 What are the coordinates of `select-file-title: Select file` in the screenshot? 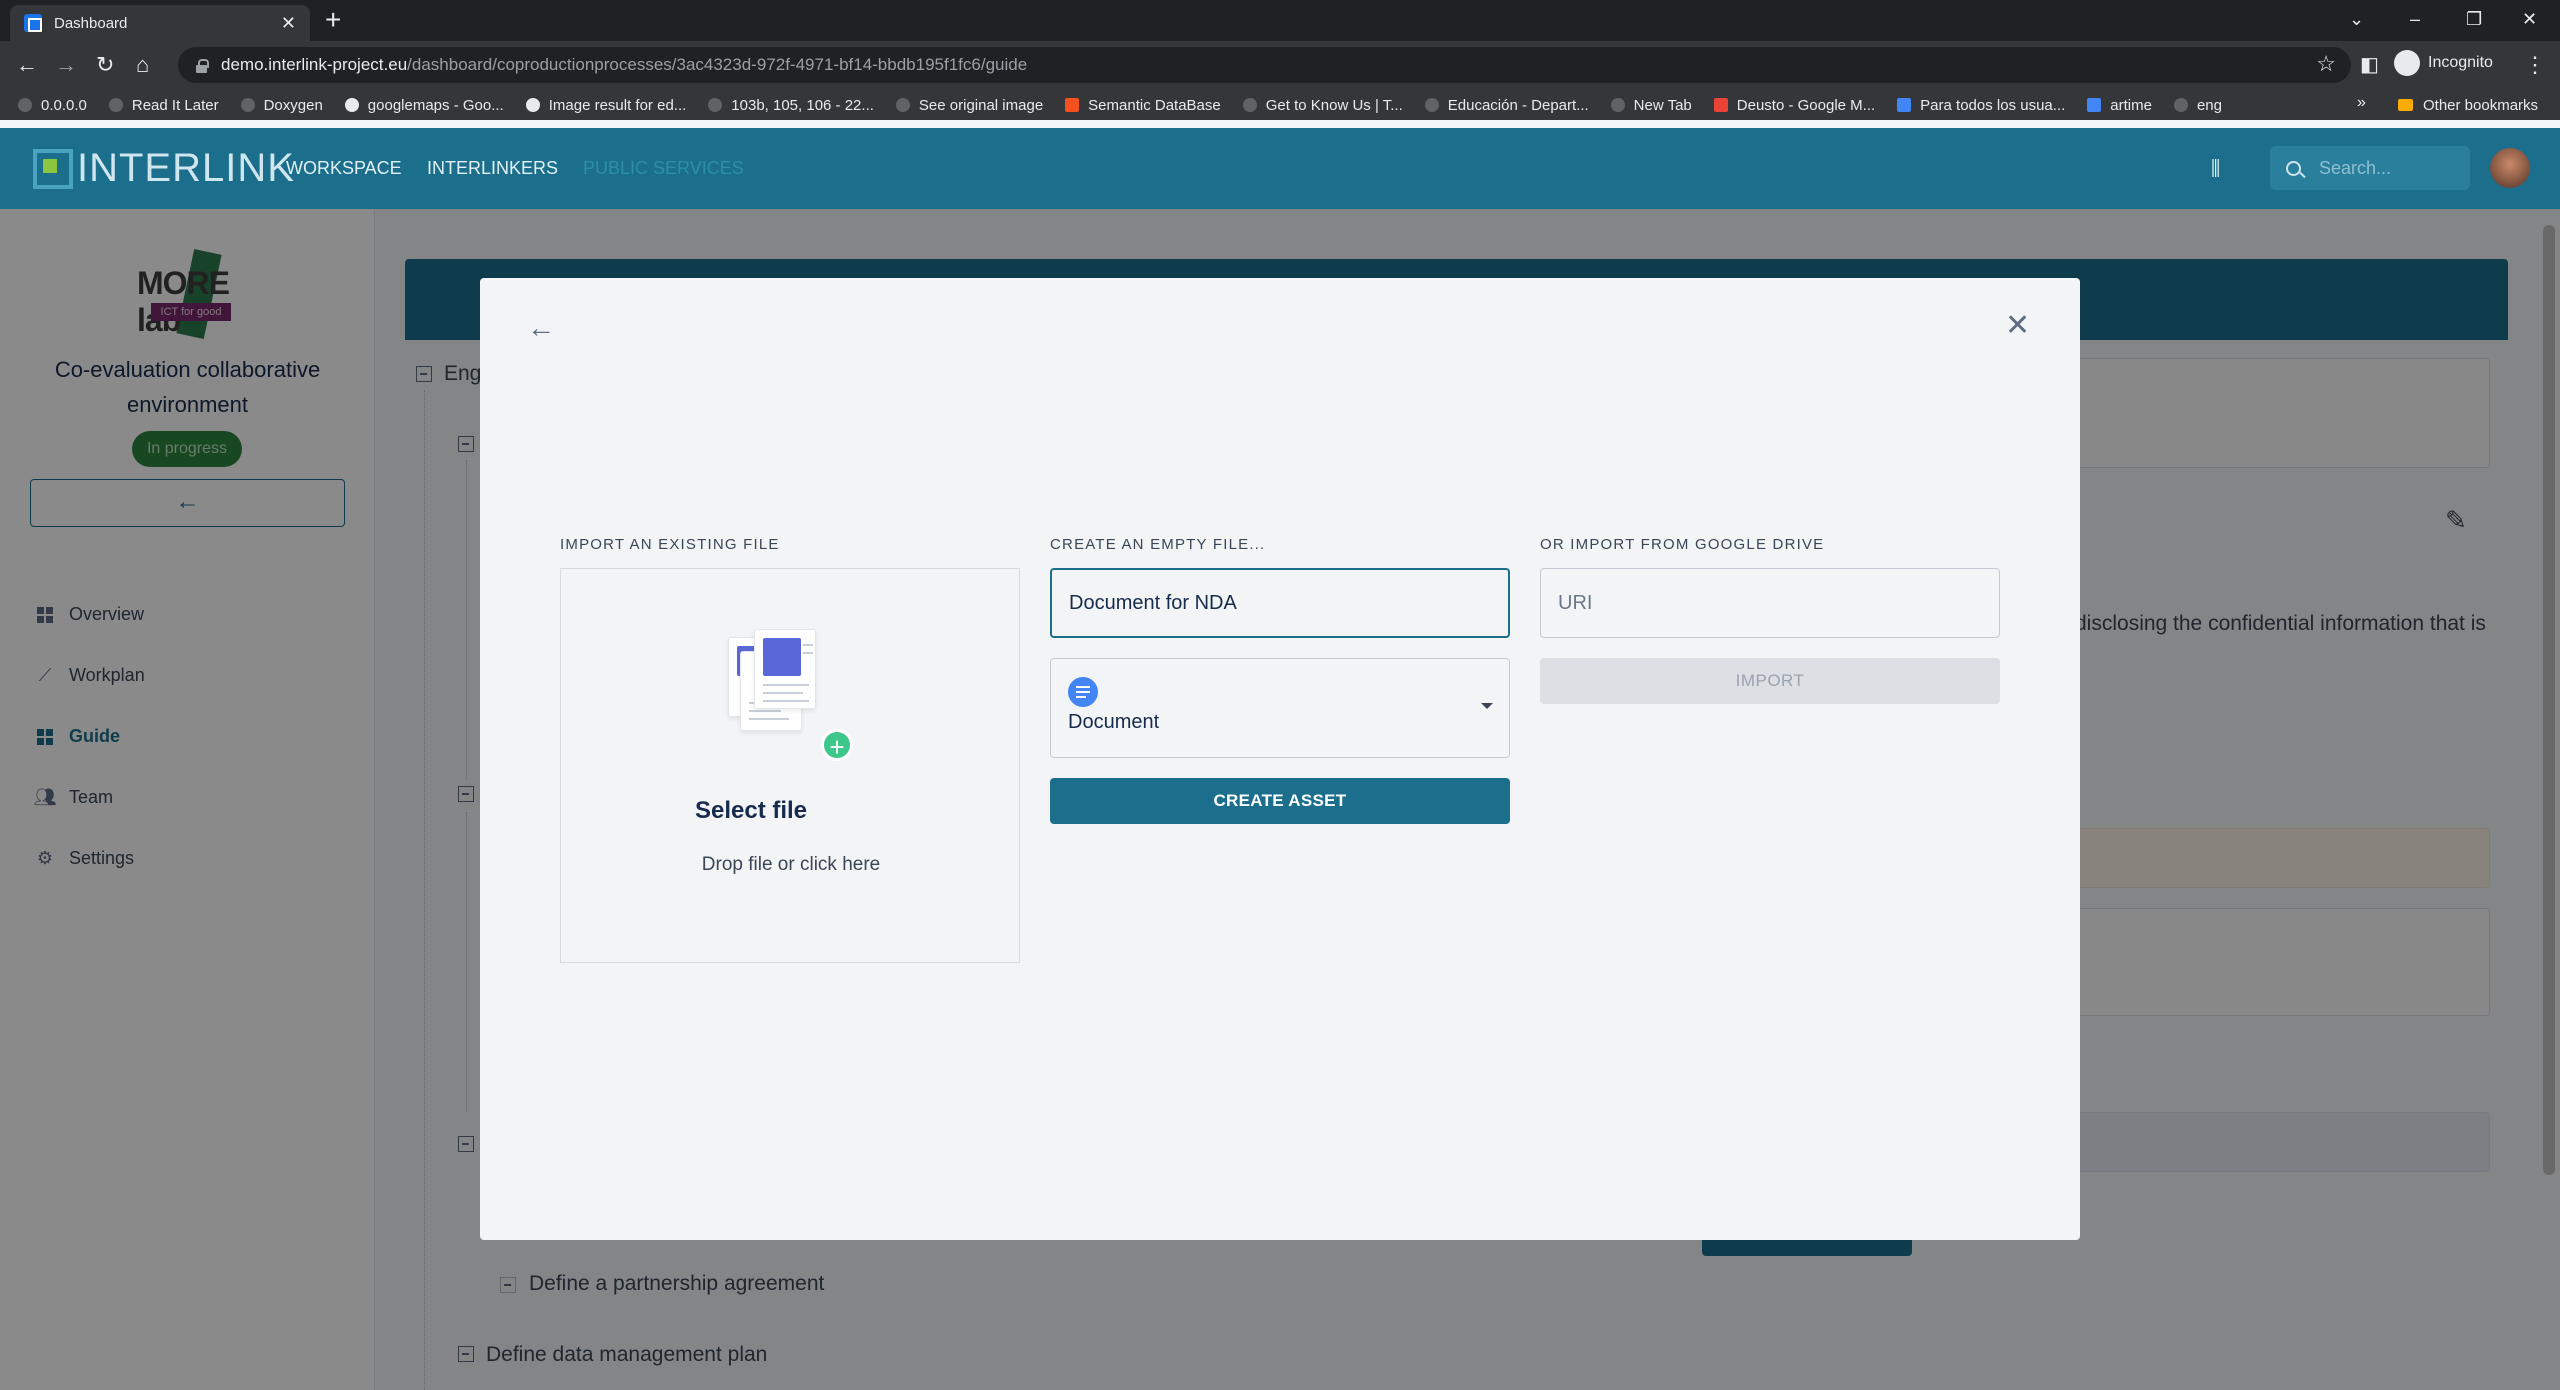 It's located at (751, 810).